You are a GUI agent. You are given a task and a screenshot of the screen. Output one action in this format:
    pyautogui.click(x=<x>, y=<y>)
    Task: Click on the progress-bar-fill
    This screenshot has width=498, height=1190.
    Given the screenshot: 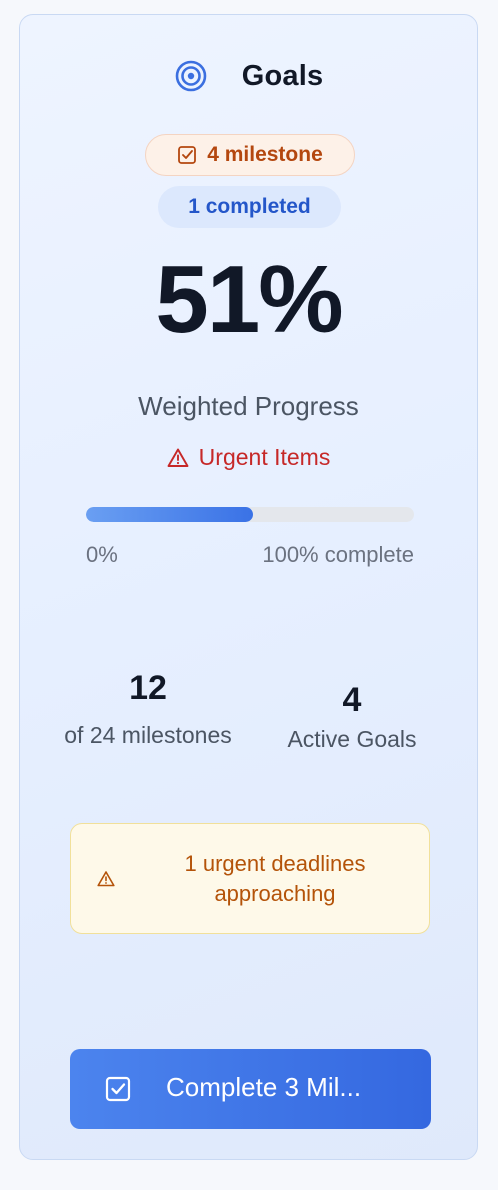 What is the action you would take?
    pyautogui.click(x=170, y=514)
    